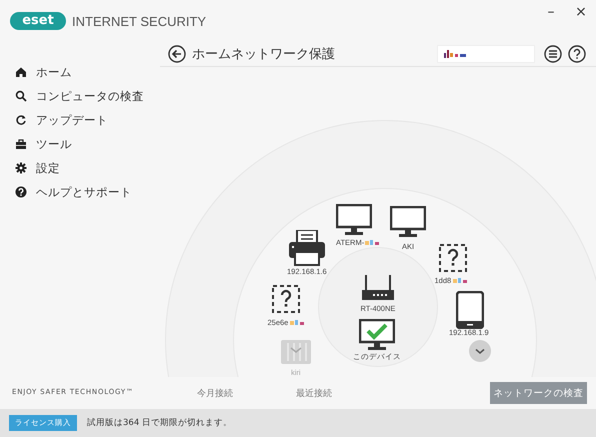  Describe the element at coordinates (21, 120) in the screenshot. I see `refresh-icon` at that location.